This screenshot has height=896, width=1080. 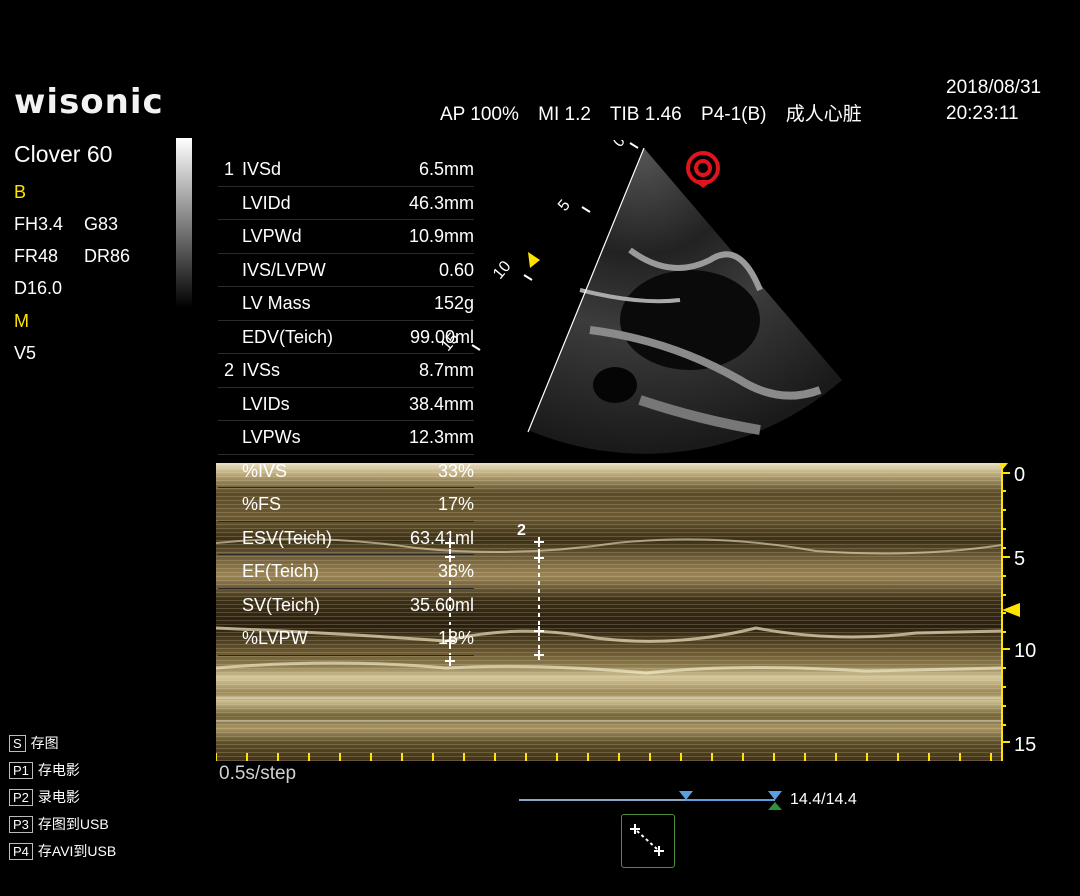 I want to click on measurement-value: 46.3mm, so click(x=441, y=202).